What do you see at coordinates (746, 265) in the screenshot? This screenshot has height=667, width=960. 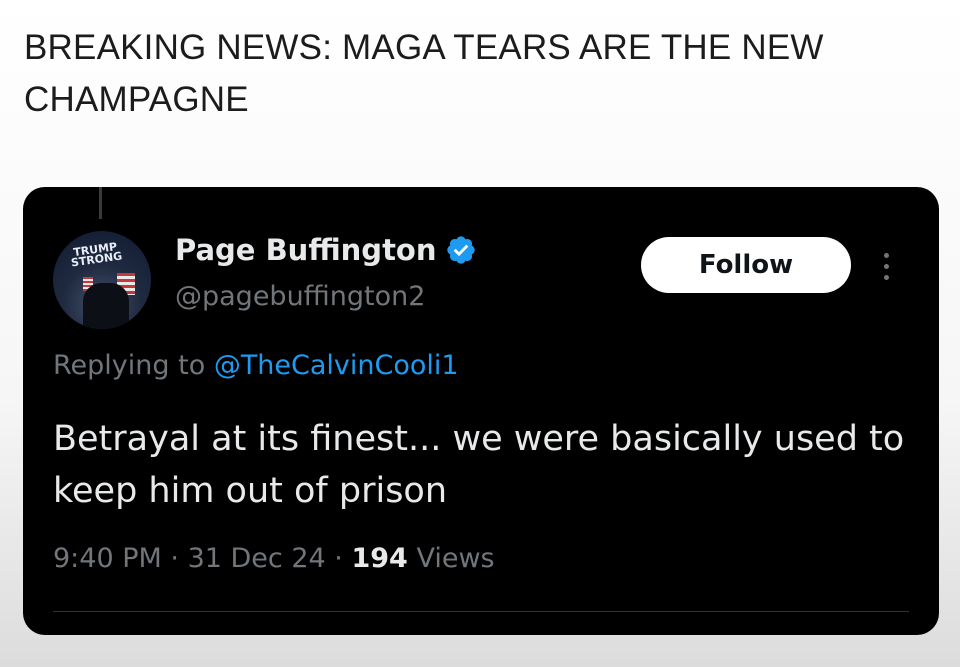 I see `follow-button: Follow` at bounding box center [746, 265].